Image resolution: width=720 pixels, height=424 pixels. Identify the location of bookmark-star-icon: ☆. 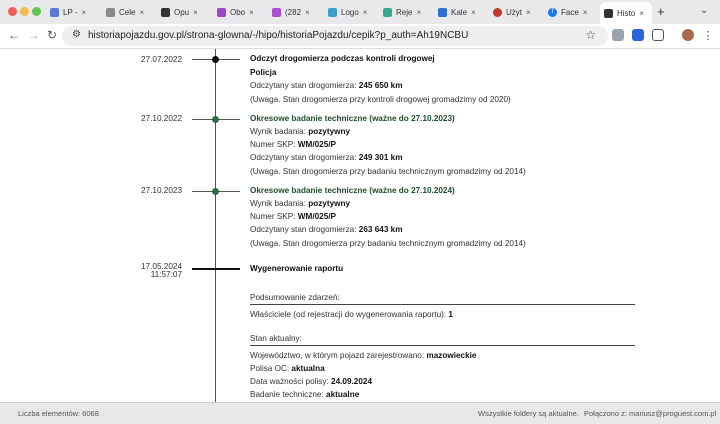
(590, 35).